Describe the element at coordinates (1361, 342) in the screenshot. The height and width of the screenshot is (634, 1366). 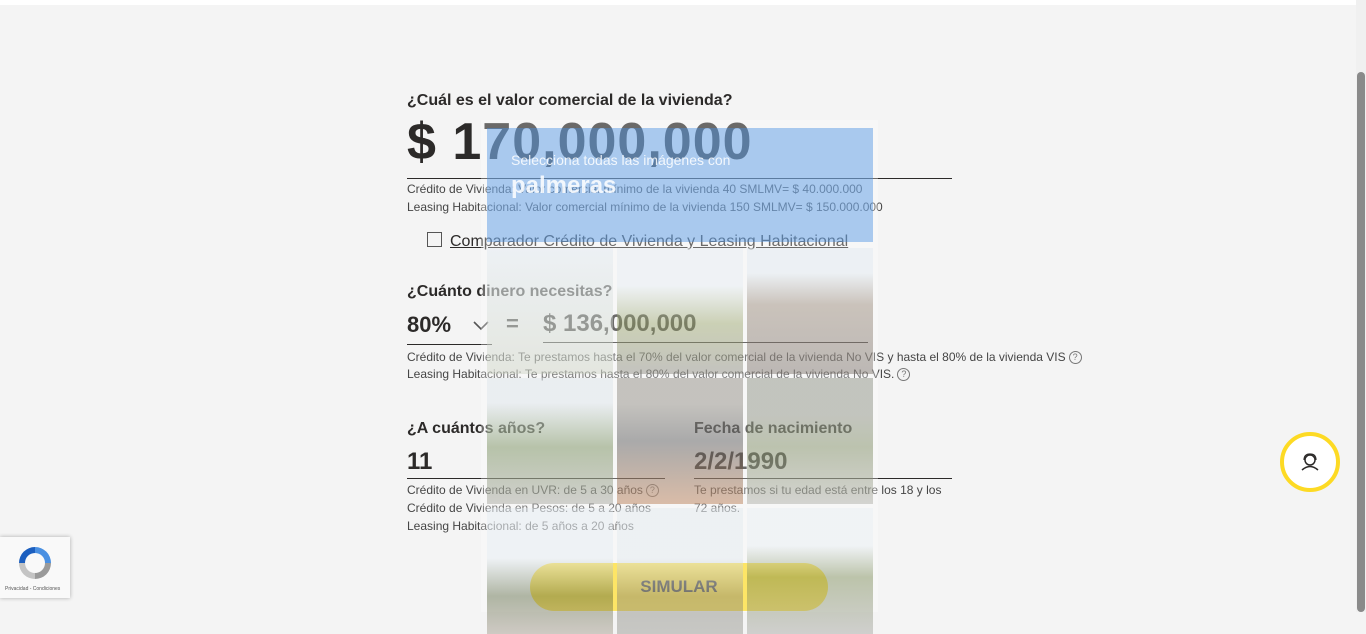
I see `scrollbar-thumb` at that location.